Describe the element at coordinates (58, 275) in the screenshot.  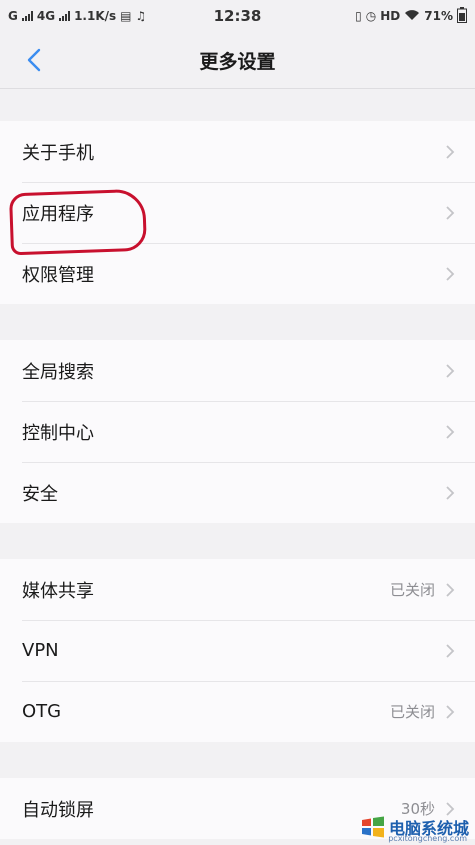
I see `row-label: 权限管理` at that location.